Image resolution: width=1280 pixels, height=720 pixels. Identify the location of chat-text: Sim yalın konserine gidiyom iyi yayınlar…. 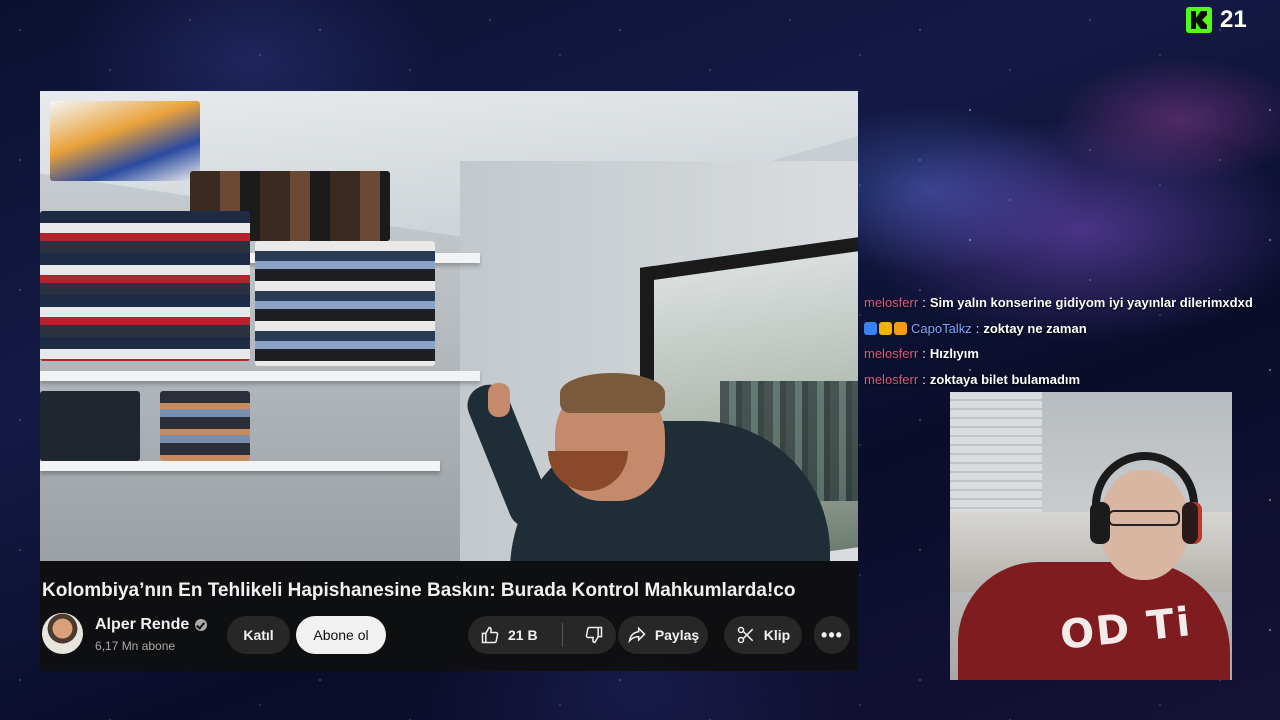
(1091, 303).